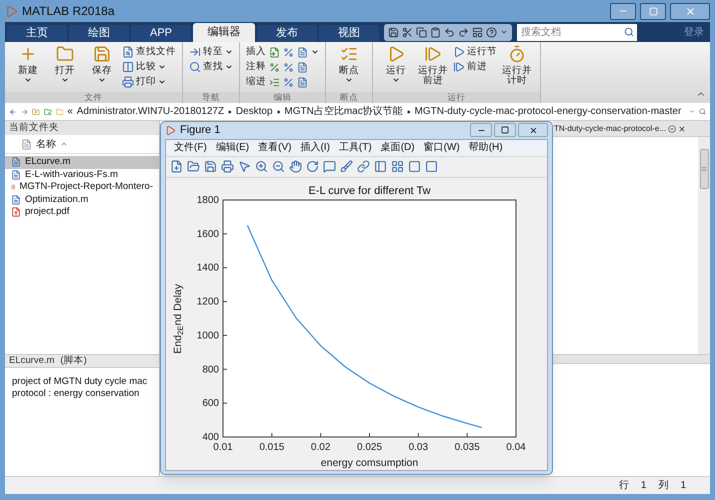 This screenshot has height=500, width=715. Describe the element at coordinates (82, 200) in the screenshot. I see `file-row: Optimization.m` at that location.